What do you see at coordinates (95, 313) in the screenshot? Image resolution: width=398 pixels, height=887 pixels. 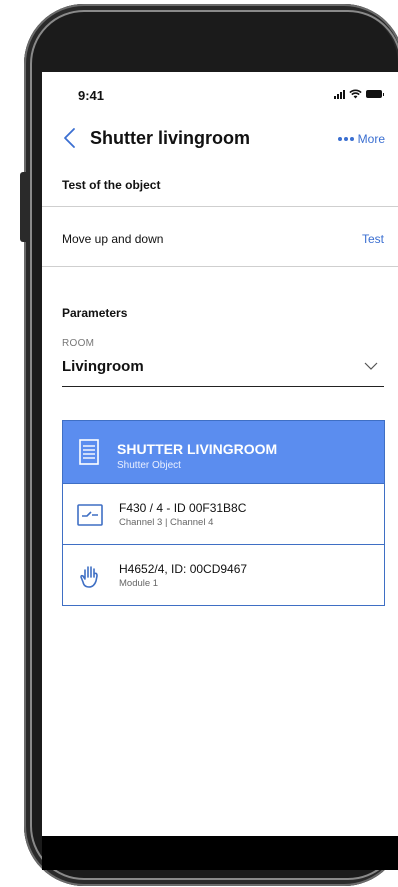 I see `parameters-title: Parameters` at bounding box center [95, 313].